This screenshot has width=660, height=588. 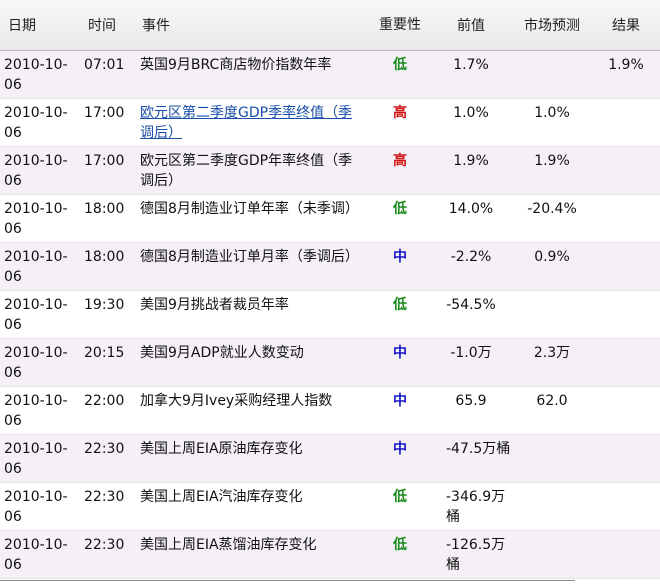 What do you see at coordinates (471, 25) in the screenshot?
I see `header-previous: 前值` at bounding box center [471, 25].